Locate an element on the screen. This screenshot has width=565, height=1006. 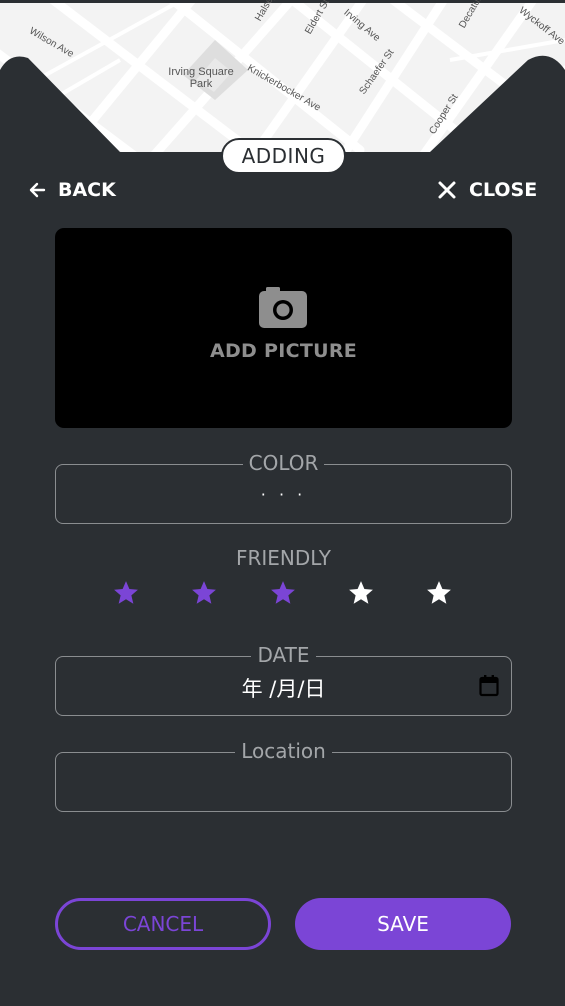
back-button: BACK is located at coordinates (72, 190).